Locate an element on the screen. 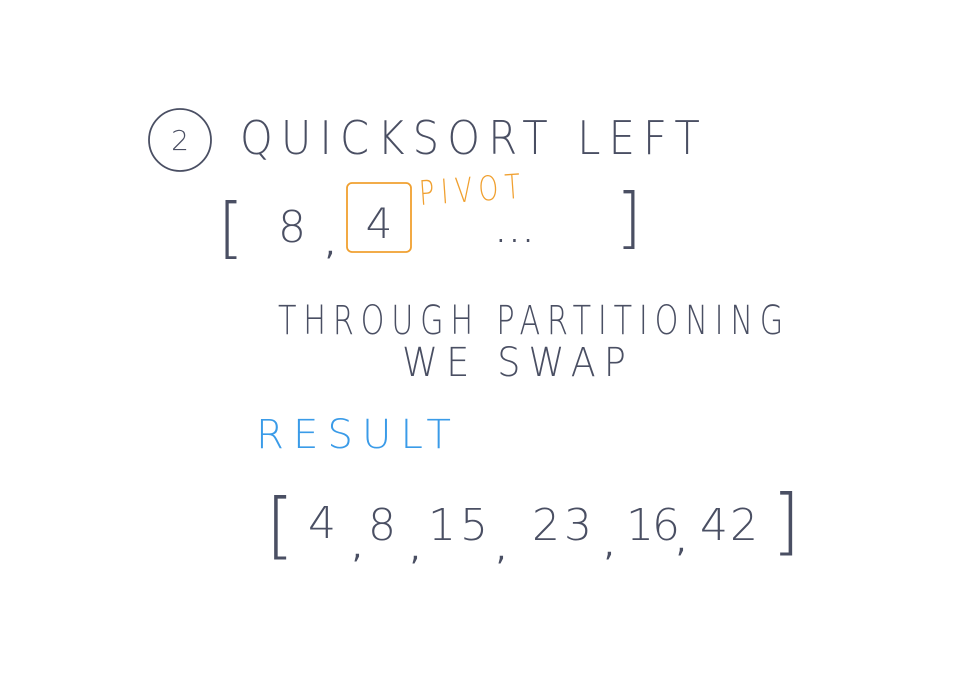 Image resolution: width=966 pixels, height=674 pixels. explanation-line-1: THROUGH PARTITIONING is located at coordinates (534, 321).